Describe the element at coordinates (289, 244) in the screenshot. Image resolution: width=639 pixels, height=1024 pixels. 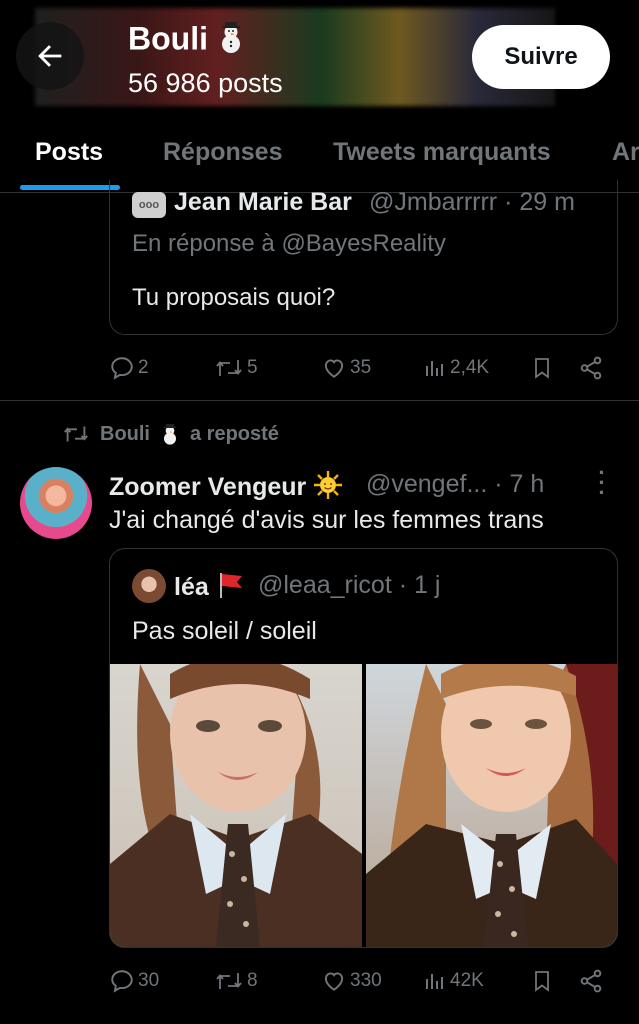
I see `reply-context: En réponse à @BayesReality` at that location.